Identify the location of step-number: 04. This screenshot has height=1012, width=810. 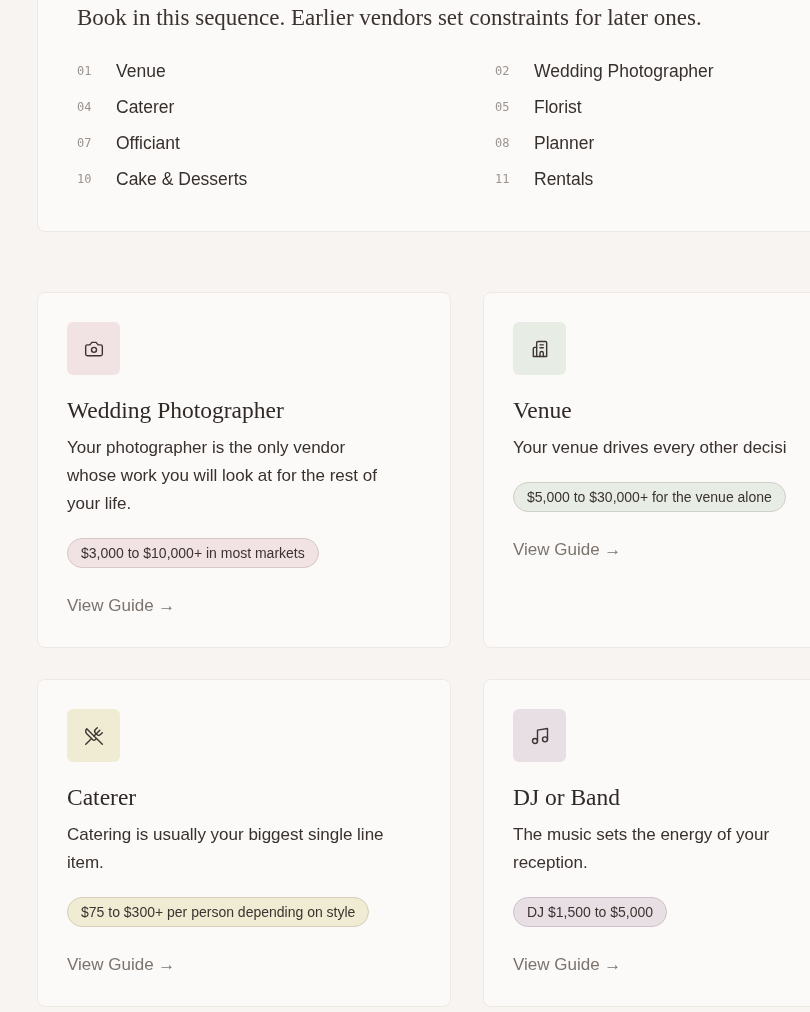
(85, 107).